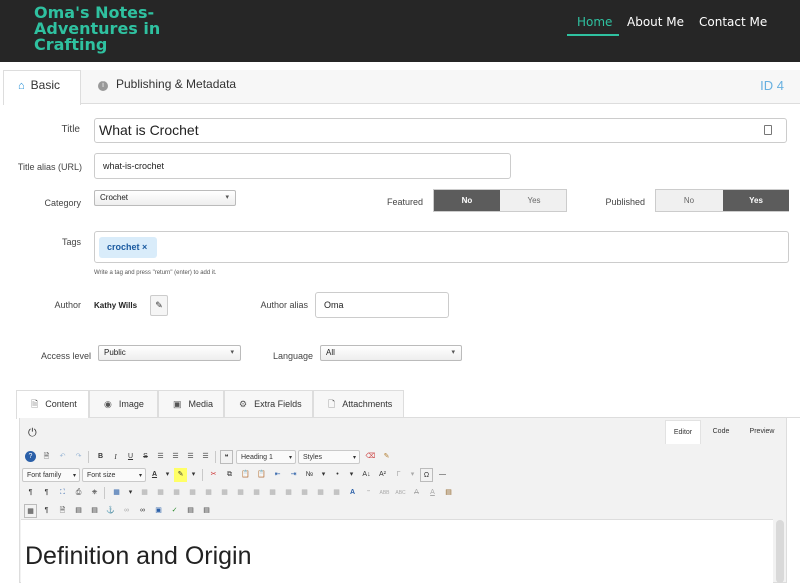 The width and height of the screenshot is (800, 583). I want to click on format-select: Heading 1 ▾, so click(266, 457).